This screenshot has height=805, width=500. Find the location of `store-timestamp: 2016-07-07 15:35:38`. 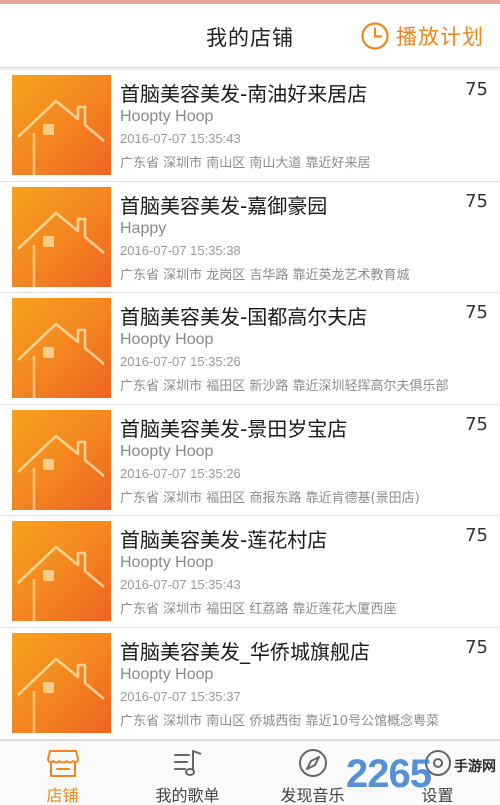

store-timestamp: 2016-07-07 15:35:38 is located at coordinates (180, 250).